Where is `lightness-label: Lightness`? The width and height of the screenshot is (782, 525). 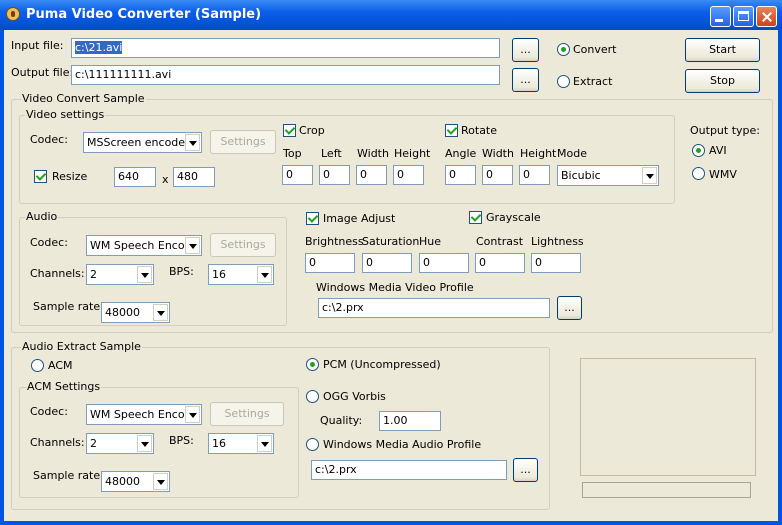 lightness-label: Lightness is located at coordinates (557, 241).